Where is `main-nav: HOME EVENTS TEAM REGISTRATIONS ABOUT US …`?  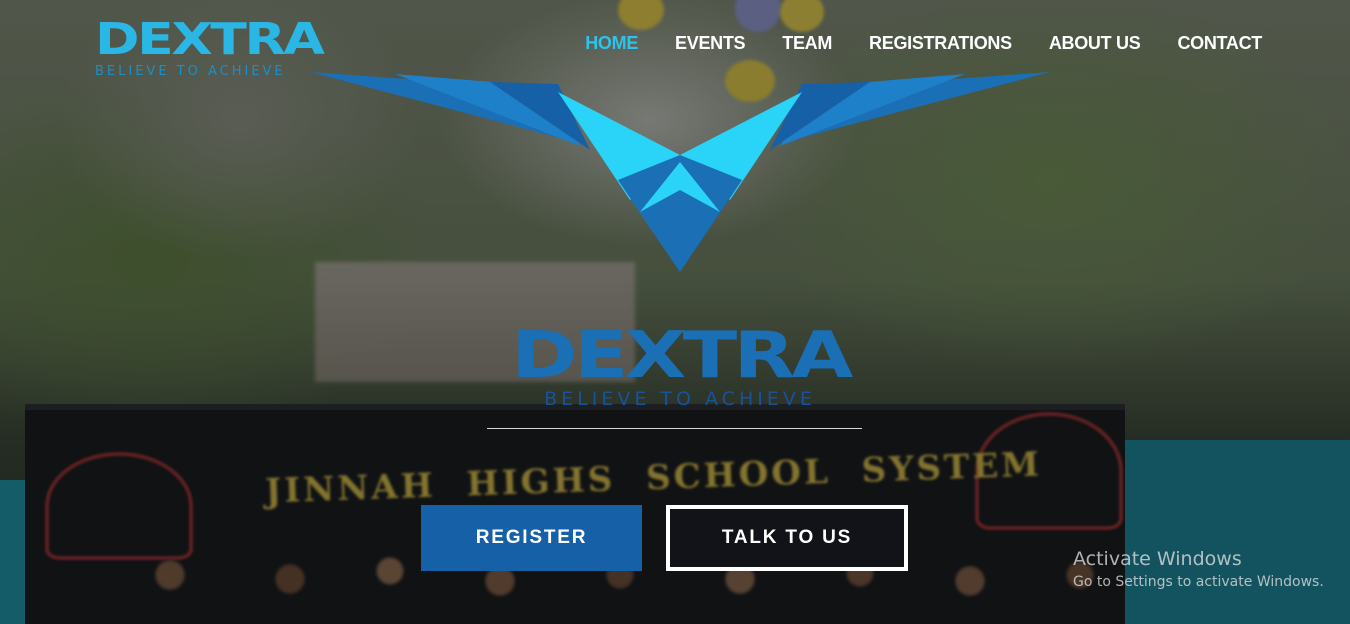 main-nav: HOME EVENTS TEAM REGISTRATIONS ABOUT US … is located at coordinates (905, 43).